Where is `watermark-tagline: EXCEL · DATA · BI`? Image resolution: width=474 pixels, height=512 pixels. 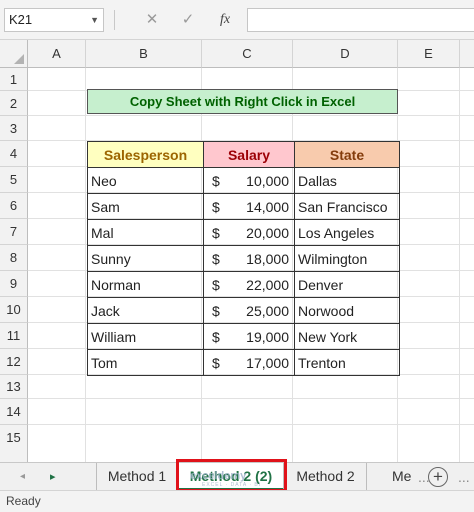
watermark-tagline: EXCEL · DATA · BI is located at coordinates (232, 485).